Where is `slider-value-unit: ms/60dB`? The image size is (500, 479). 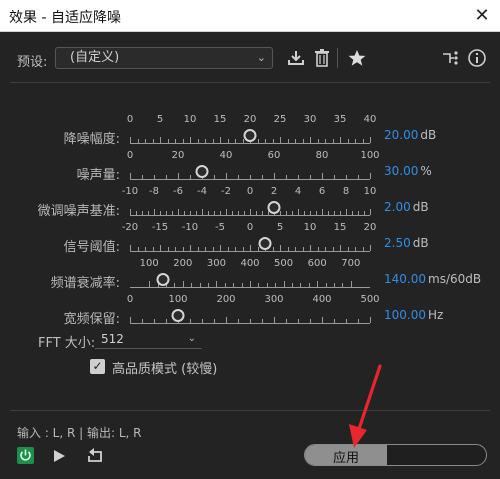 slider-value-unit: ms/60dB is located at coordinates (455, 279).